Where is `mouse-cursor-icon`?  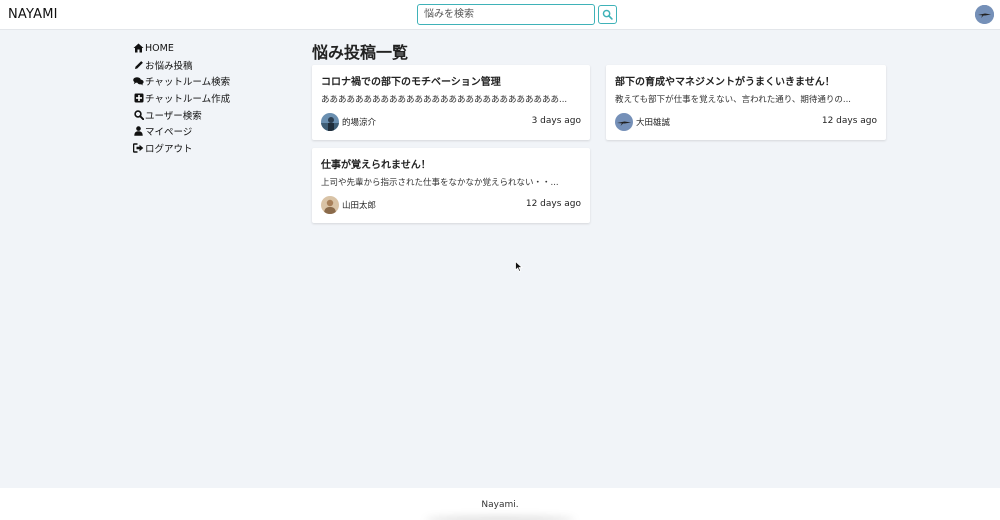
mouse-cursor-icon is located at coordinates (519, 266).